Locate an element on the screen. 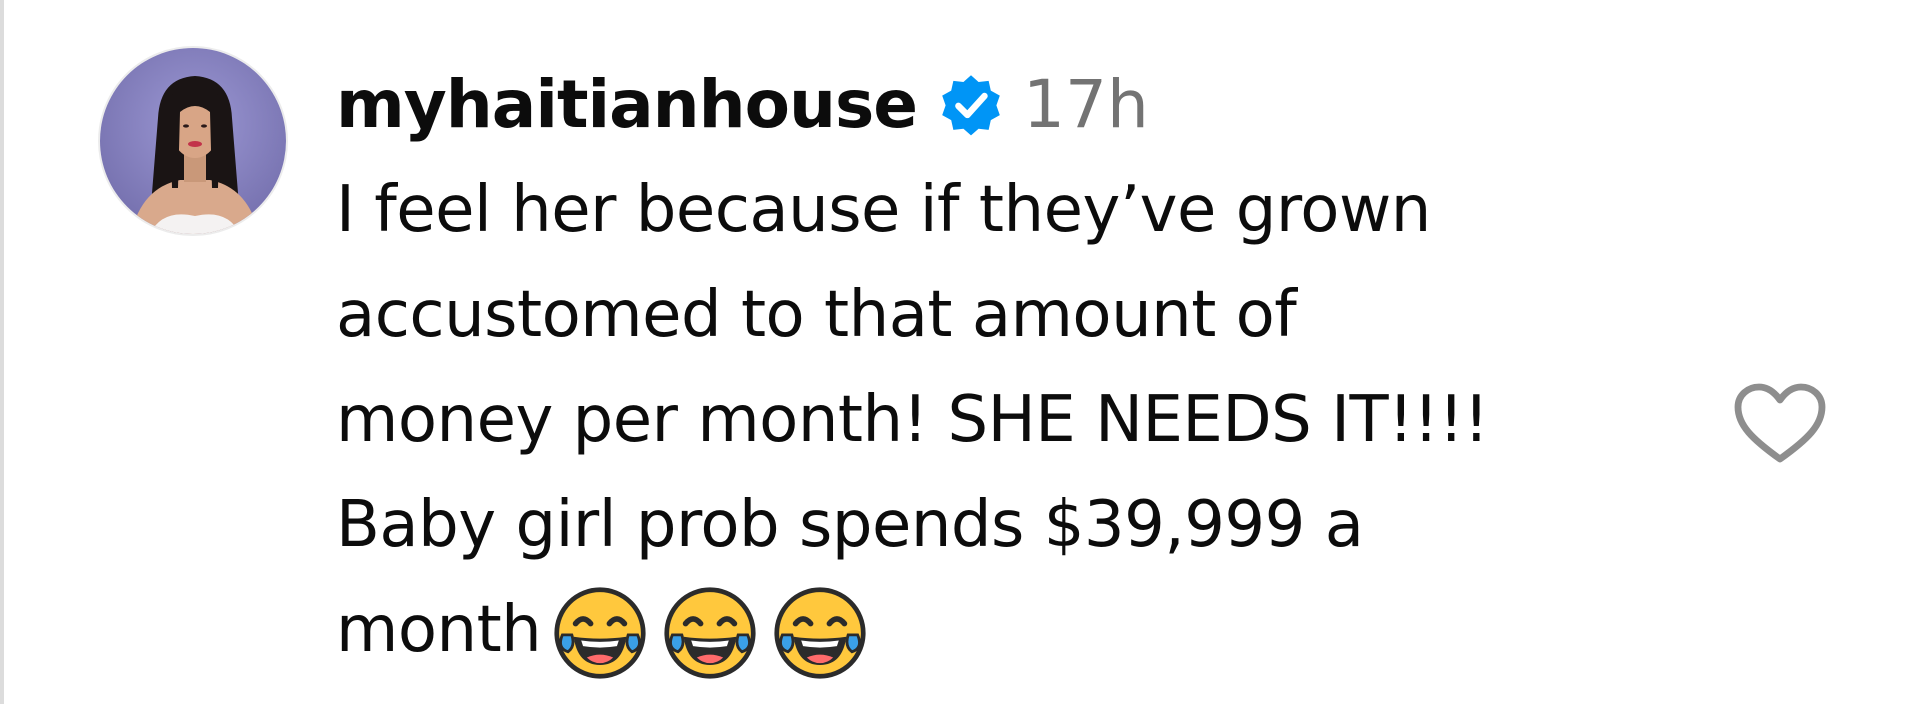 This screenshot has height=704, width=1920. avatar is located at coordinates (193, 141).